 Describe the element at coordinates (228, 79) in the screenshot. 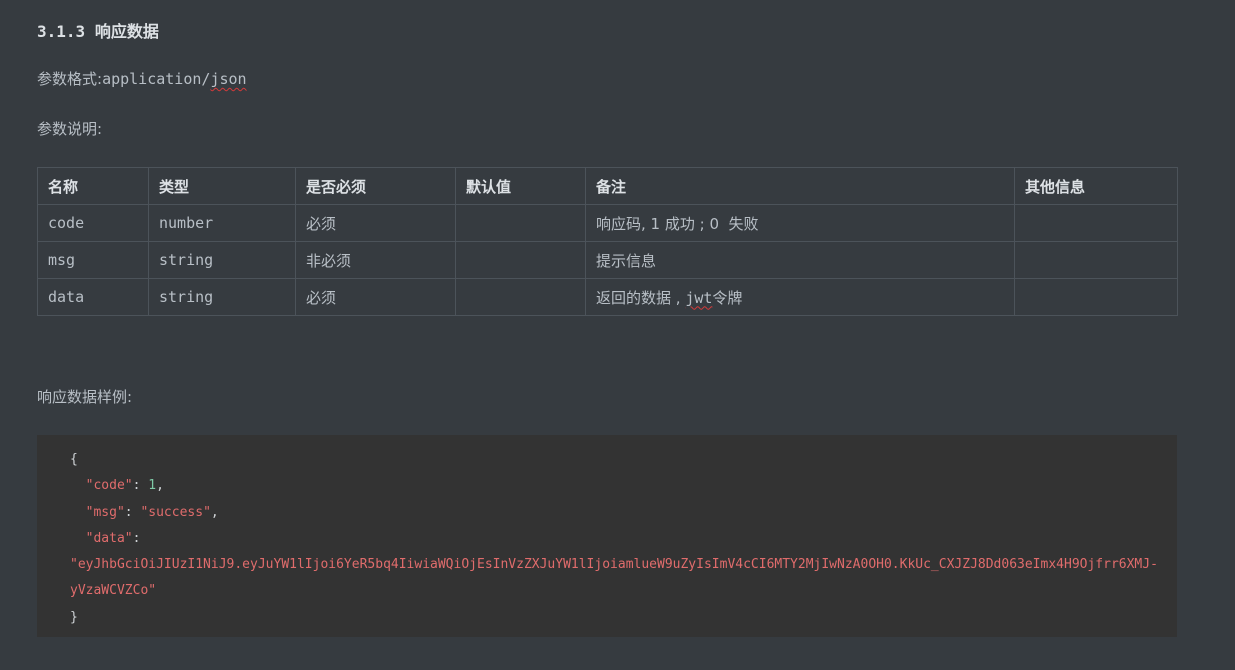

I see `format-value-suffix: json` at that location.